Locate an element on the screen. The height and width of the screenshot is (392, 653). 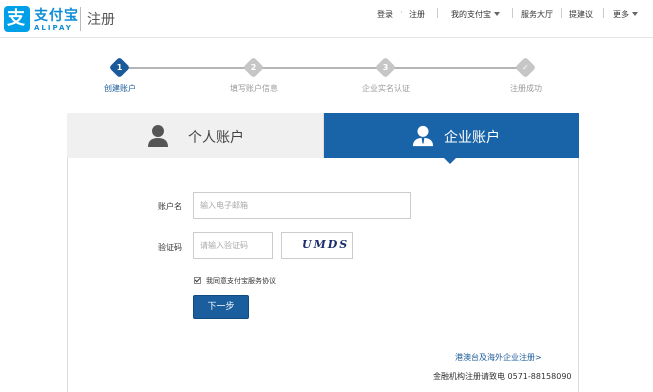
logo-glyph: 支 is located at coordinates (16, 18).